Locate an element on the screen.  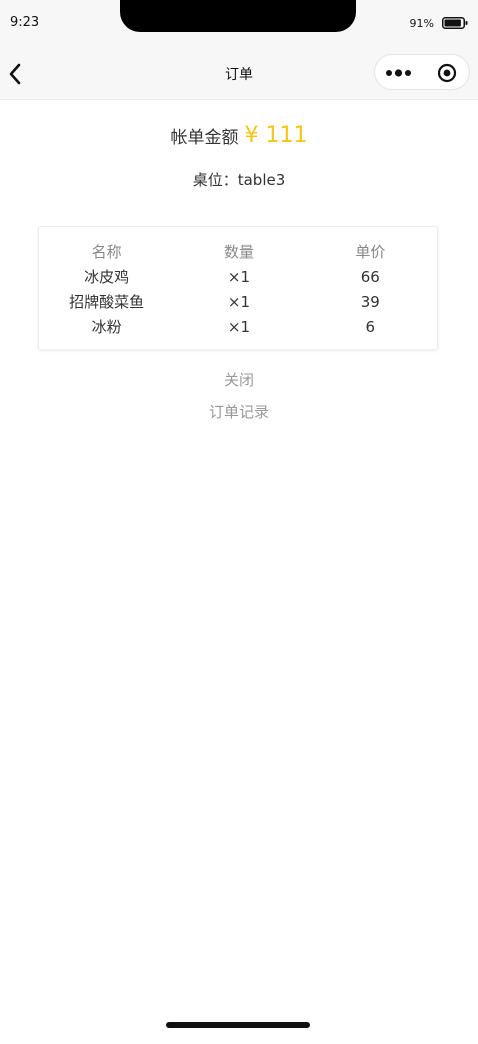
order-card: 名称 数量 单价 冰皮鸡 ×1 66 招牌酸菜鱼 ×1 39 冰粉 ×1 6 is located at coordinates (238, 288).